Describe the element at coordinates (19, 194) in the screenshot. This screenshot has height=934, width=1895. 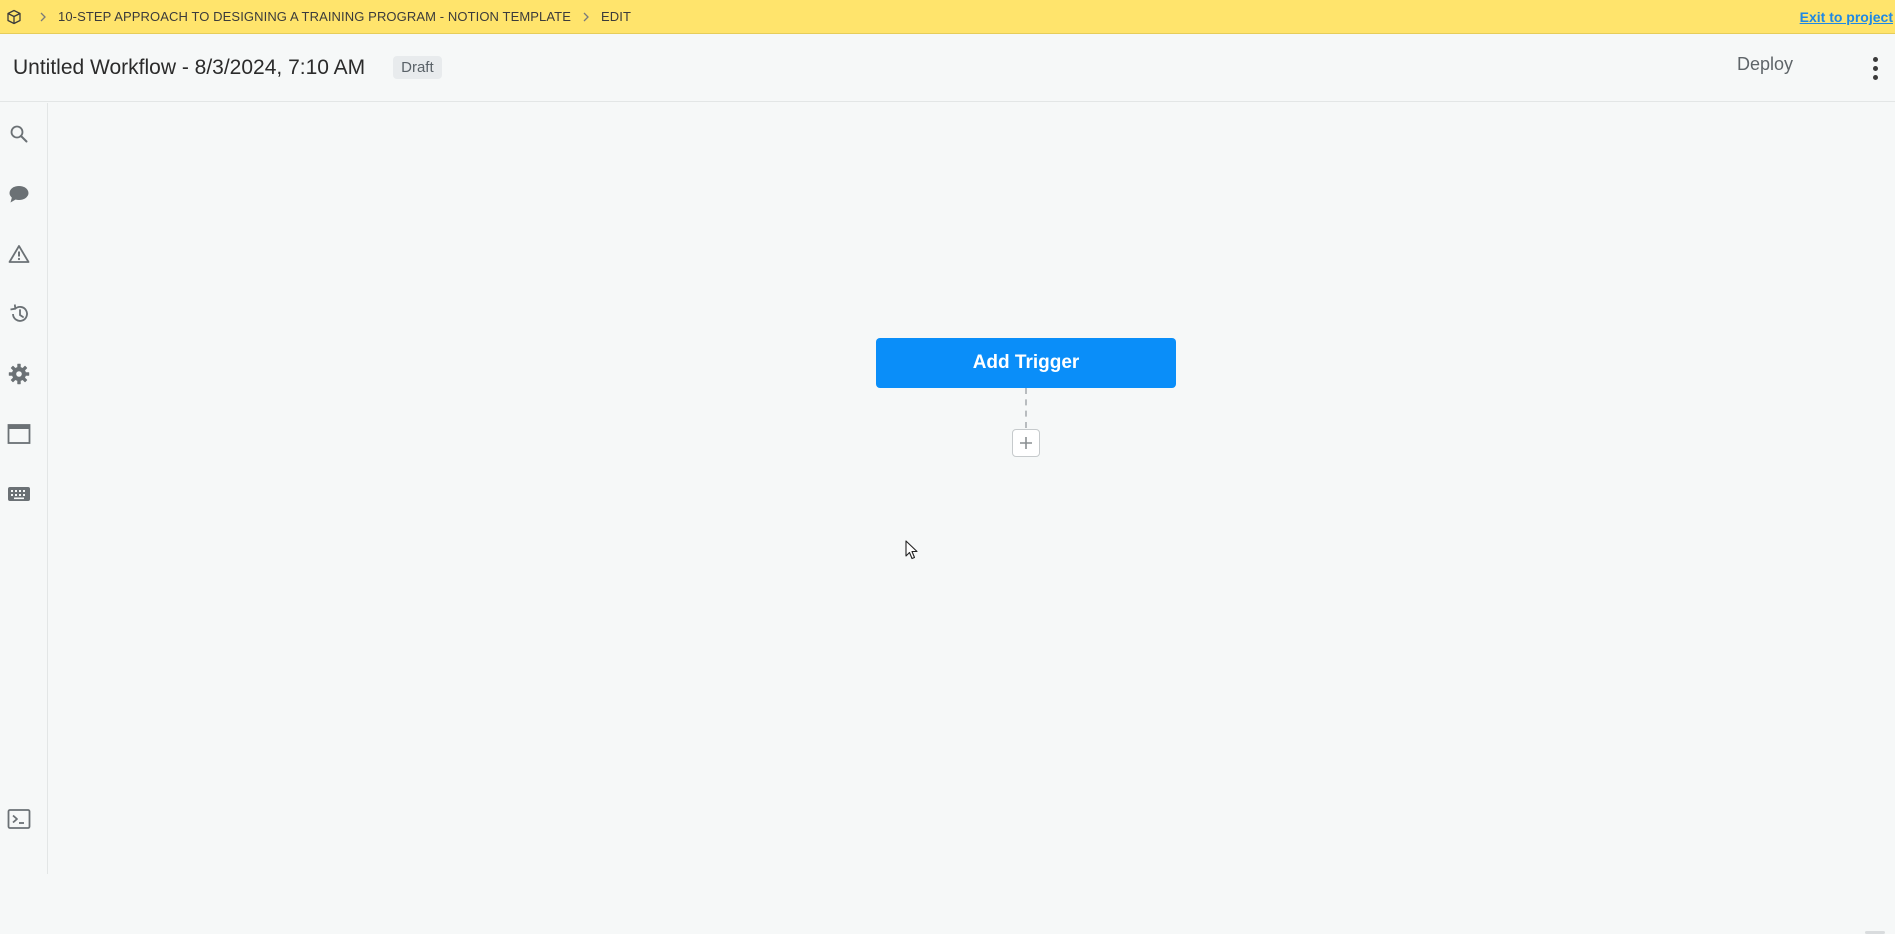
I see `chat-icon` at that location.